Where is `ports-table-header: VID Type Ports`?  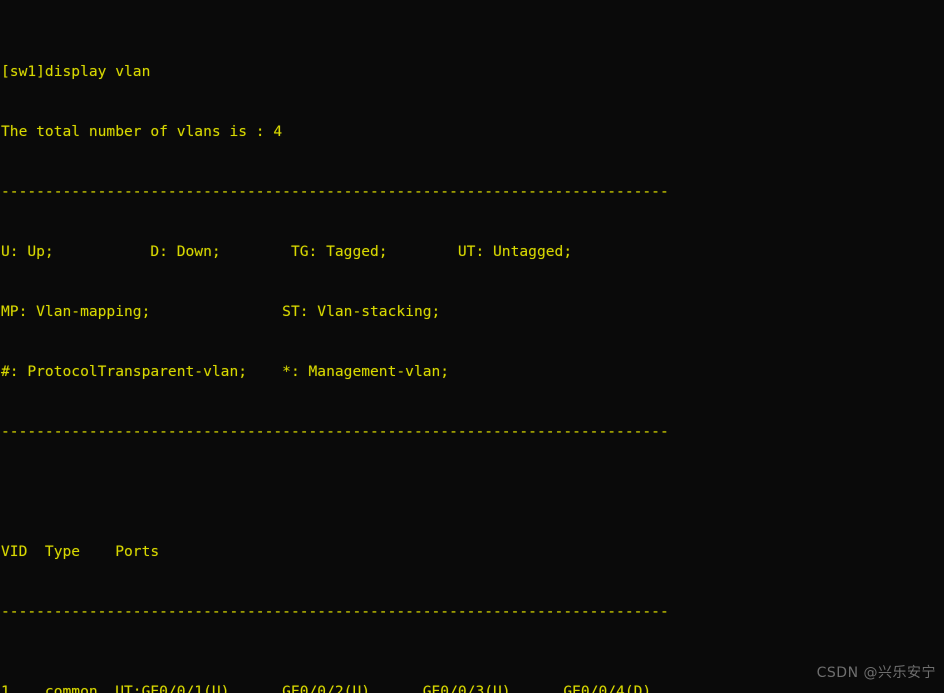 ports-table-header: VID Type Ports is located at coordinates (80, 551).